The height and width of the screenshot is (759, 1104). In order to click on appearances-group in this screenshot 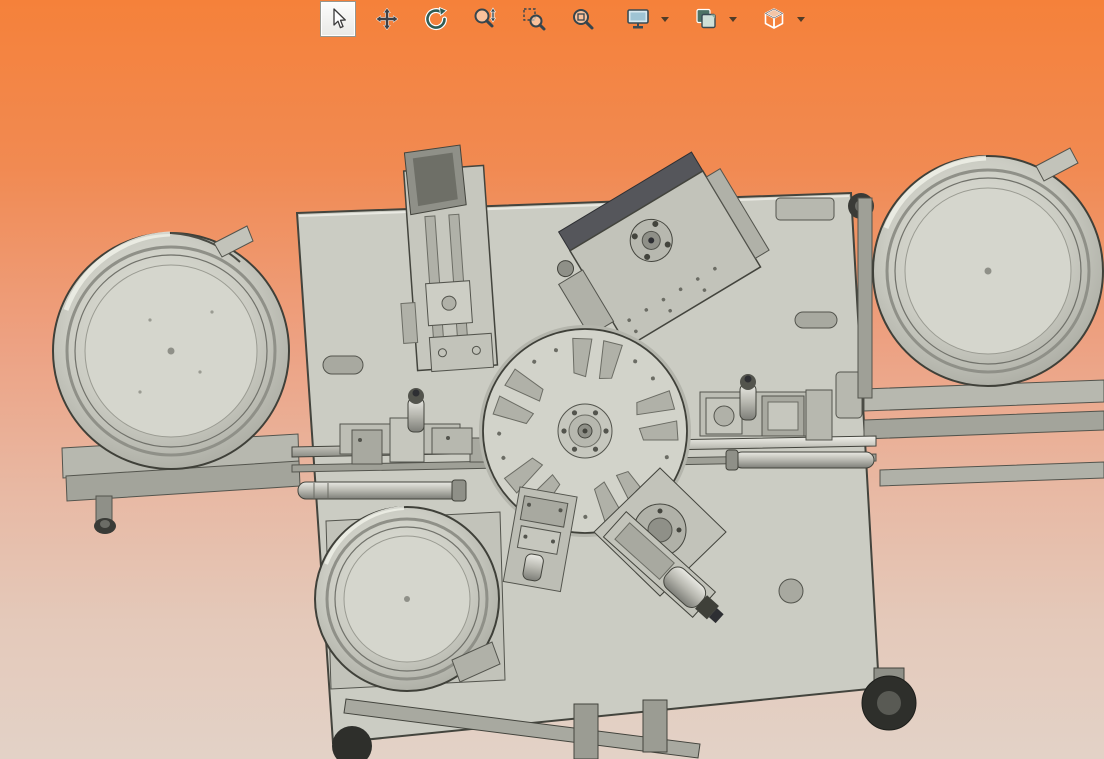, I will do `click(712, 19)`.